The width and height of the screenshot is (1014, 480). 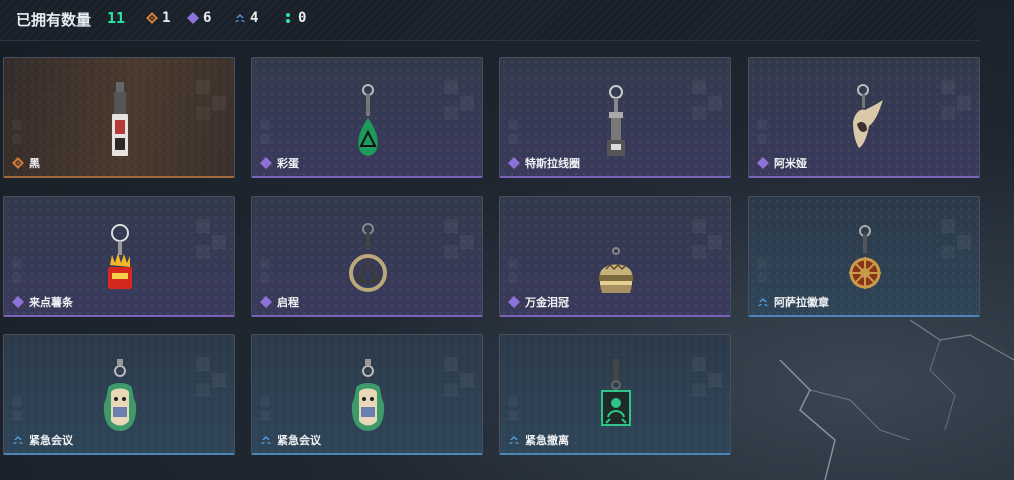 I want to click on charm-card-qicheng: 启程, so click(x=367, y=256).